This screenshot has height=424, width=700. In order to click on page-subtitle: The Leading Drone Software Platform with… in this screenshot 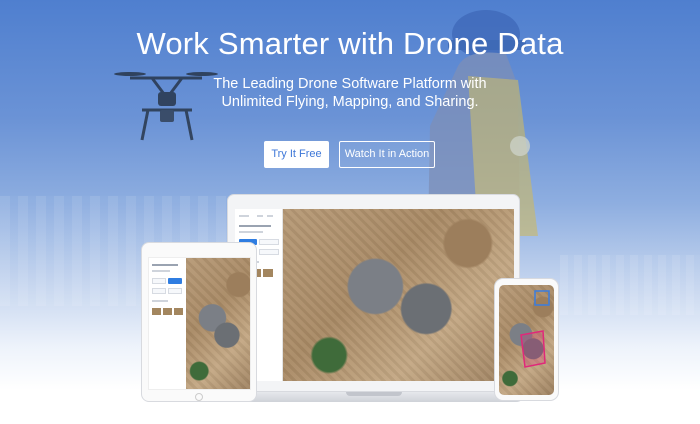, I will do `click(350, 93)`.